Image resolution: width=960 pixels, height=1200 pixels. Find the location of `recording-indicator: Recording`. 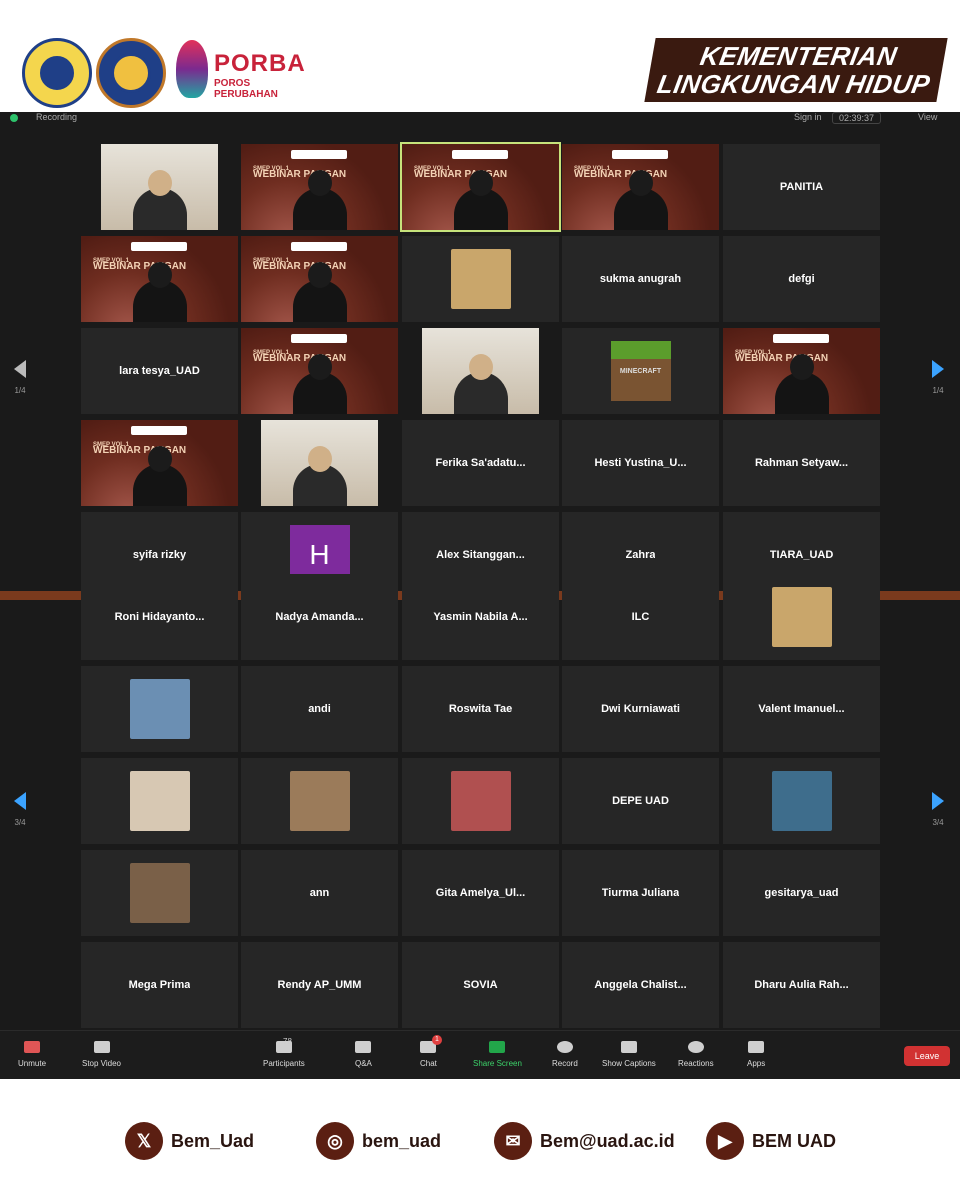

recording-indicator: Recording is located at coordinates (56, 117).